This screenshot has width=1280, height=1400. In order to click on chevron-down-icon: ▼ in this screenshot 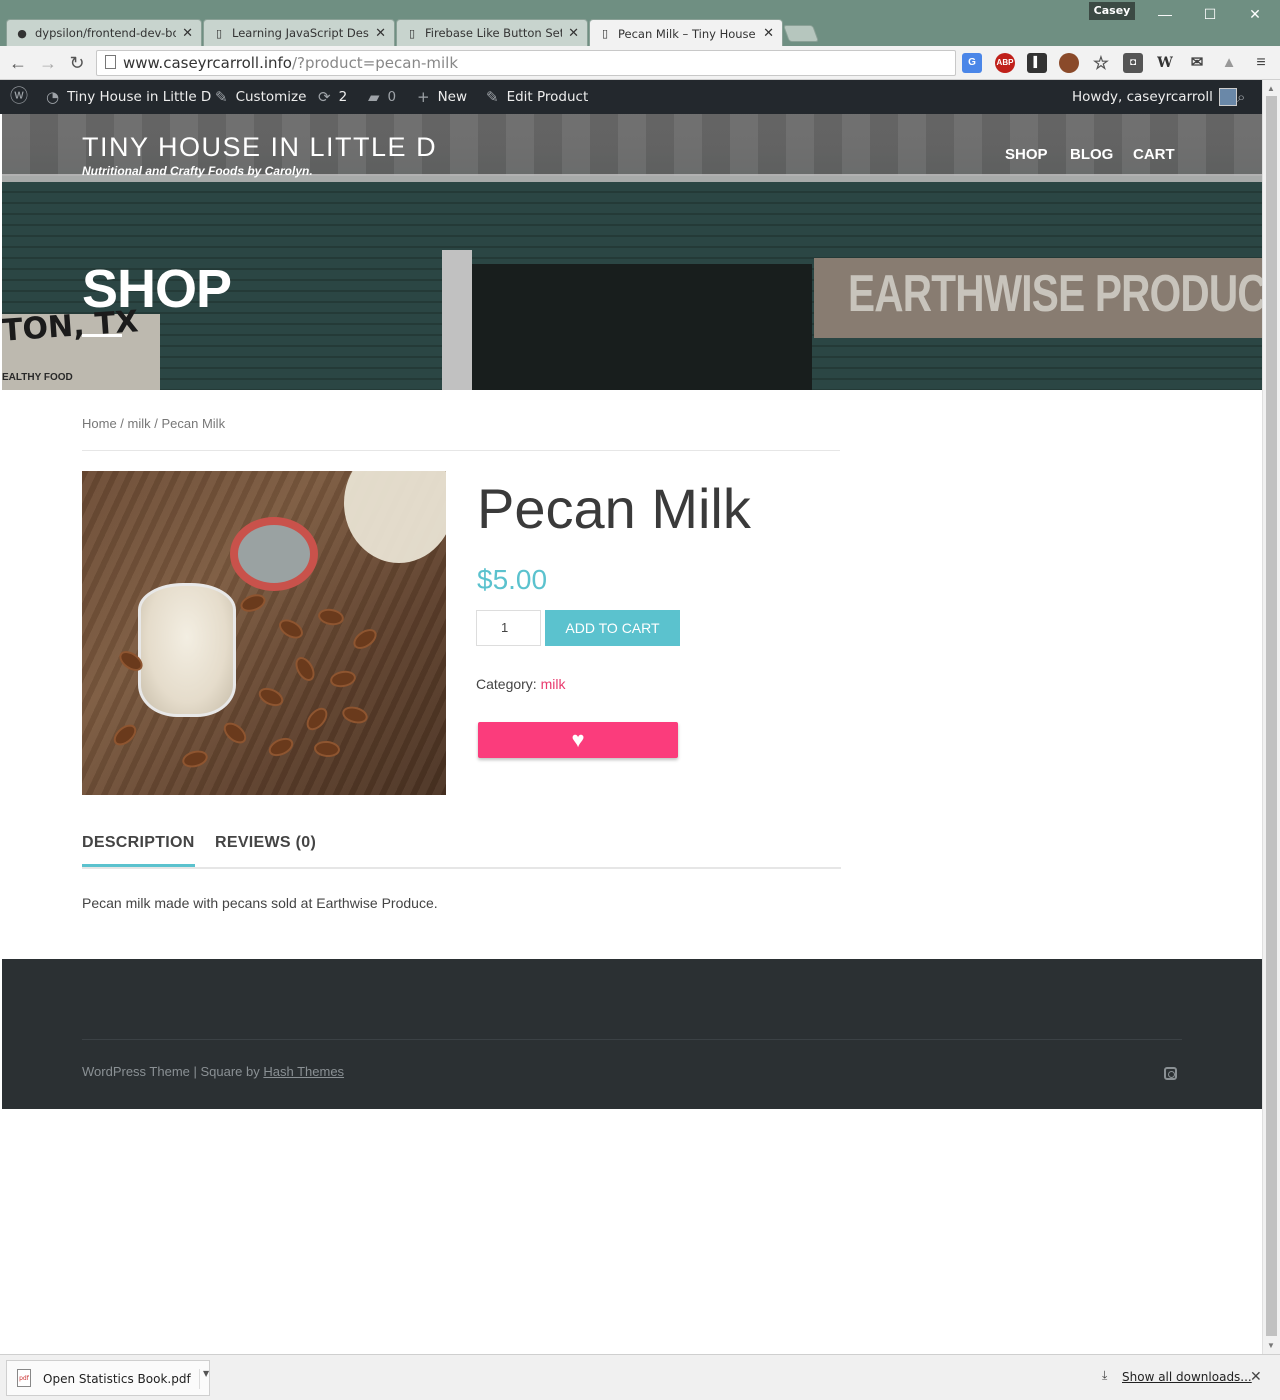, I will do `click(204, 1379)`.